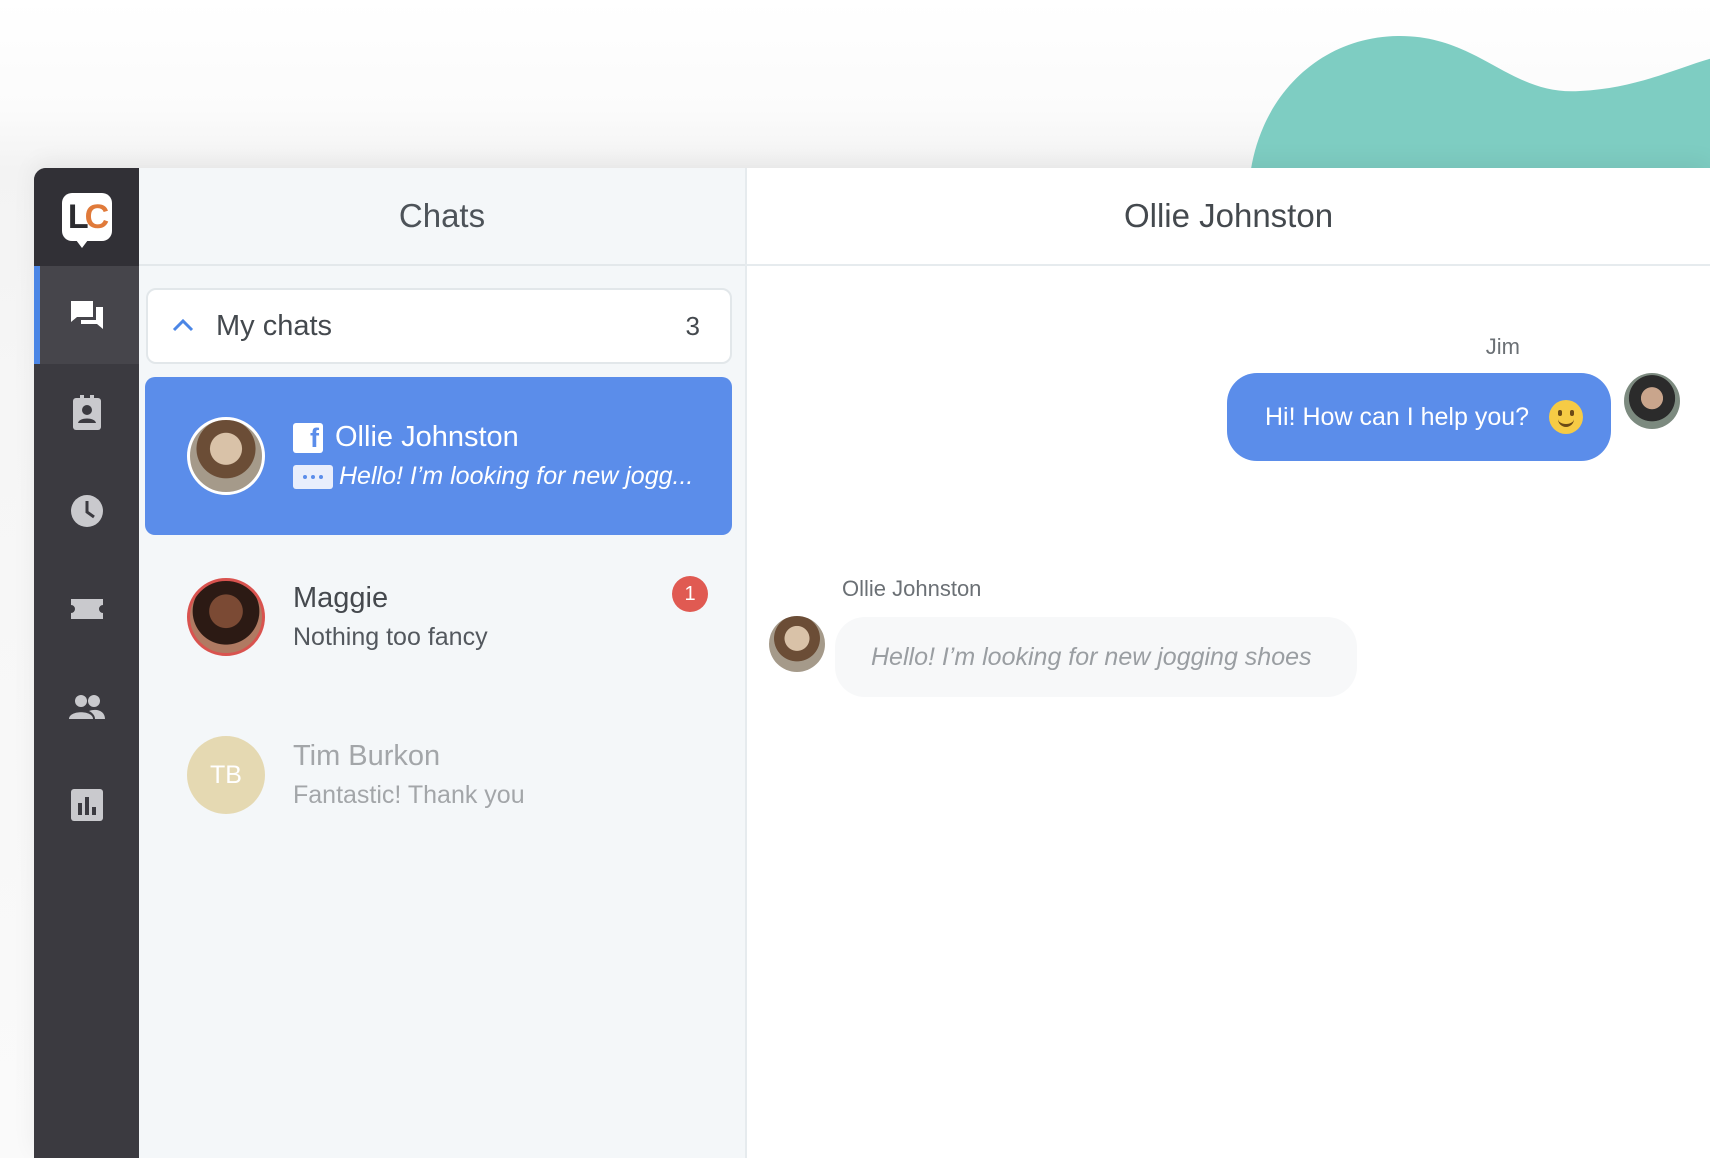 This screenshot has width=1710, height=1158. What do you see at coordinates (409, 775) in the screenshot?
I see `chat-item-info: Tim Burkon Fantastic! Thank you` at bounding box center [409, 775].